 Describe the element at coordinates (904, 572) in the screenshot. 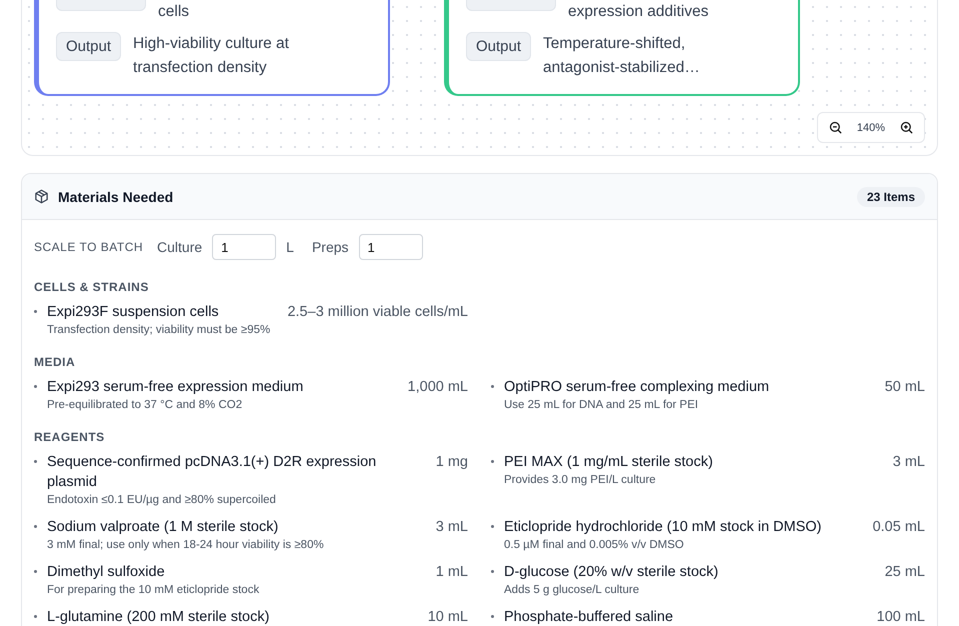

I see `material-amount: 25 mL` at that location.